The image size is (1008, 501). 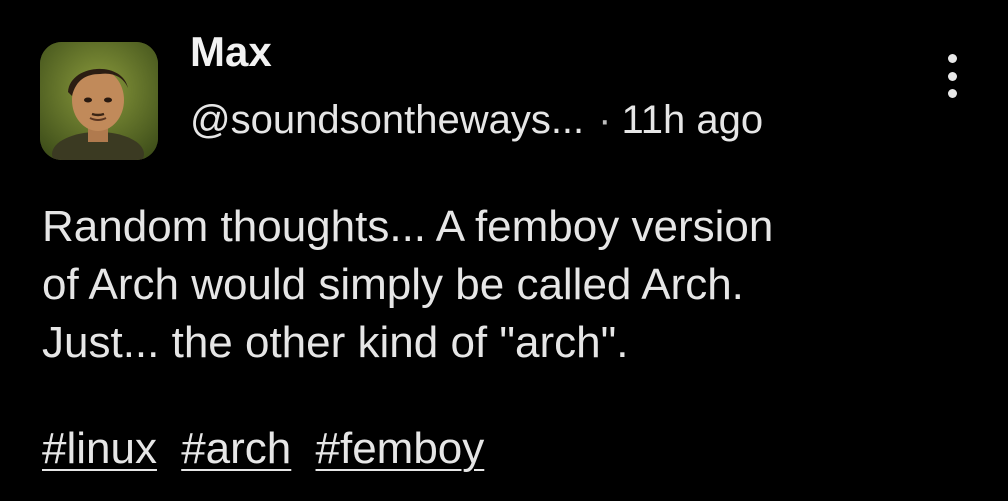 I want to click on post-body-line: Random thoughts... A femboy version, so click(x=408, y=226).